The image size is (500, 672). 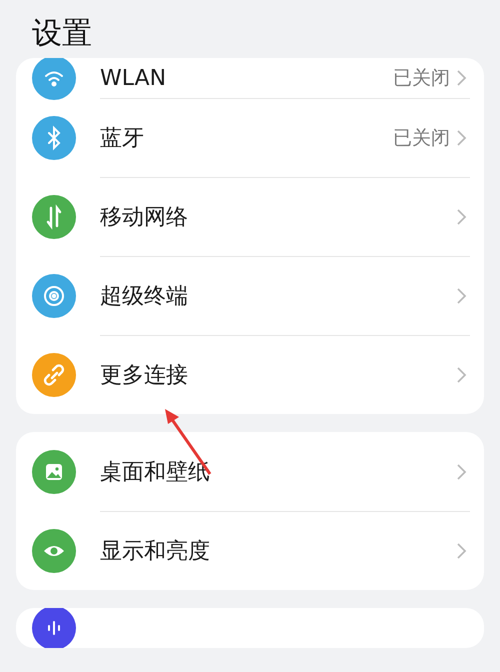 What do you see at coordinates (250, 137) in the screenshot?
I see `settings-item: 蓝牙 已关闭` at bounding box center [250, 137].